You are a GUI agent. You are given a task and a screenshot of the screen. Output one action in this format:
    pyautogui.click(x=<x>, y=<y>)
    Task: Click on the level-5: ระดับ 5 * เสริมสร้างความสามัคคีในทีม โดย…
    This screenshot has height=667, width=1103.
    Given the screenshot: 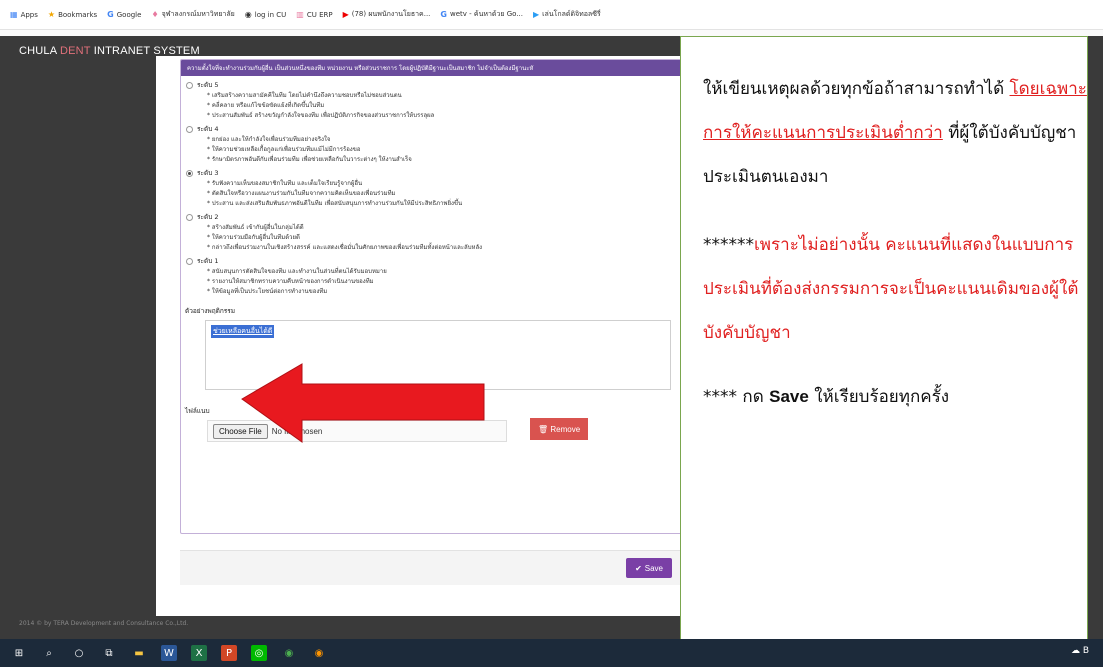 What is the action you would take?
    pyautogui.click(x=433, y=100)
    